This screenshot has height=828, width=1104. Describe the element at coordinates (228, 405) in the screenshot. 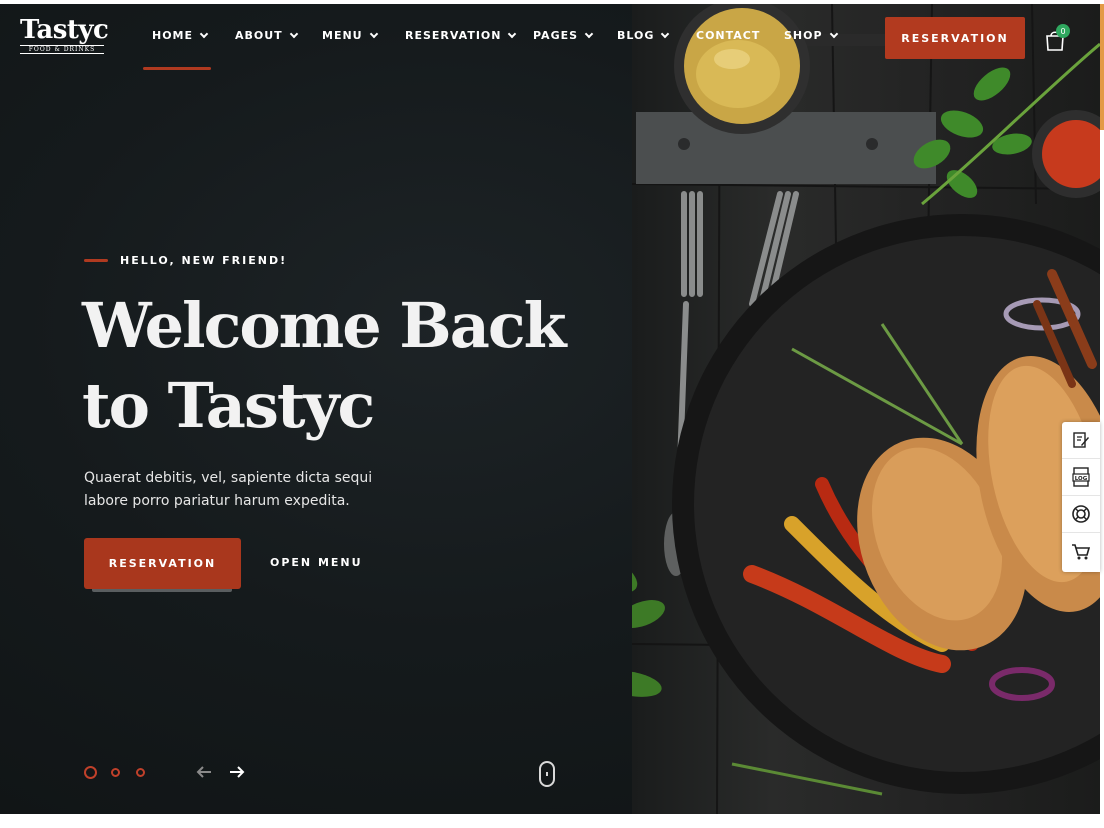

I see `hero-title-line-2: to Tastyc` at that location.